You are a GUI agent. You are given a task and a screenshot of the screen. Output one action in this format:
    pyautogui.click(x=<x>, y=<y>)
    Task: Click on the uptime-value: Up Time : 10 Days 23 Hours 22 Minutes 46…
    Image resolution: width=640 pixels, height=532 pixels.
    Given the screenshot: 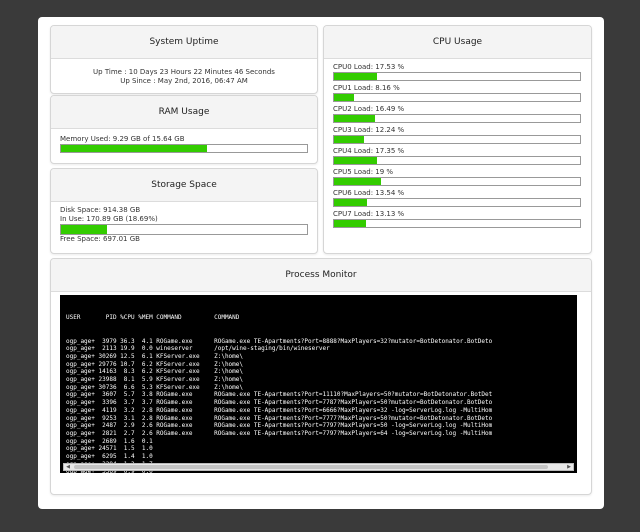 What is the action you would take?
    pyautogui.click(x=184, y=72)
    